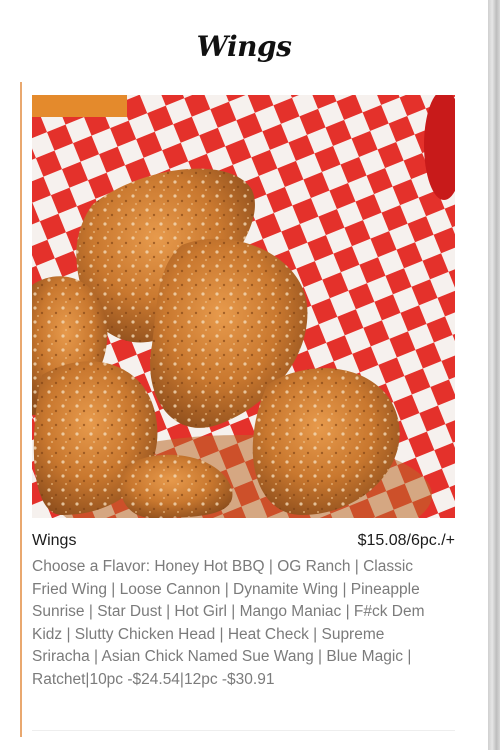  Describe the element at coordinates (54, 540) in the screenshot. I see `item-name: Wings` at that location.